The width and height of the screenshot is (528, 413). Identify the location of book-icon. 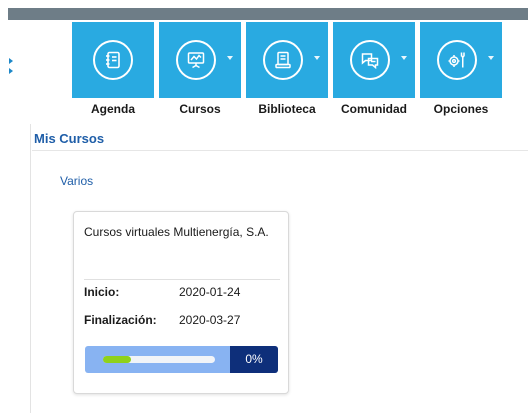
(283, 60).